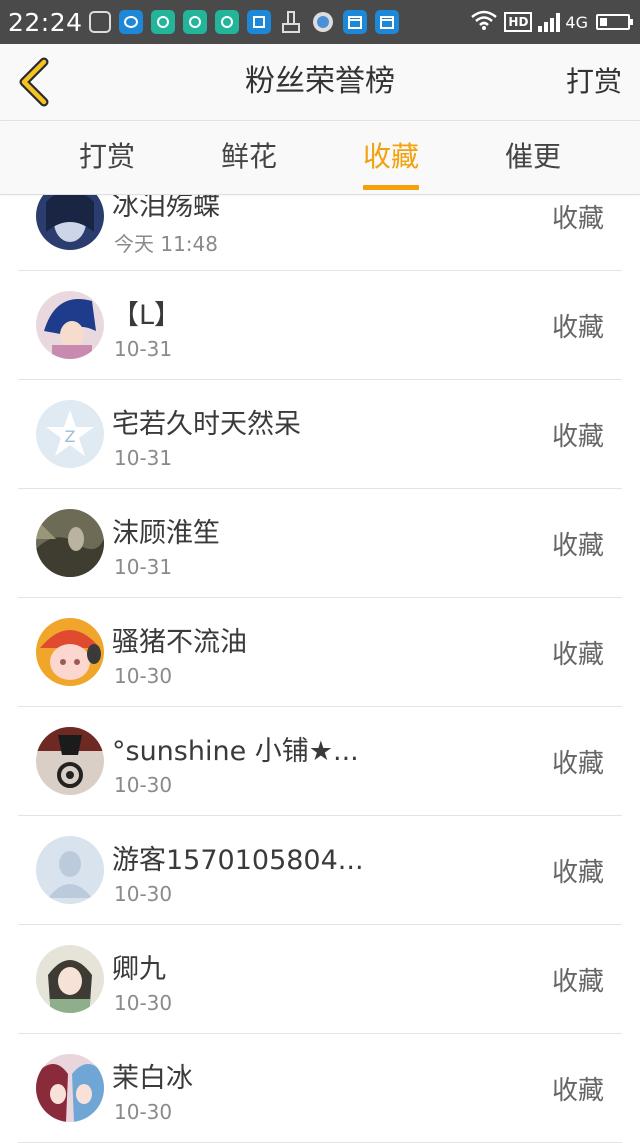  Describe the element at coordinates (166, 244) in the screenshot. I see `fan-date: 今天 11:48` at that location.